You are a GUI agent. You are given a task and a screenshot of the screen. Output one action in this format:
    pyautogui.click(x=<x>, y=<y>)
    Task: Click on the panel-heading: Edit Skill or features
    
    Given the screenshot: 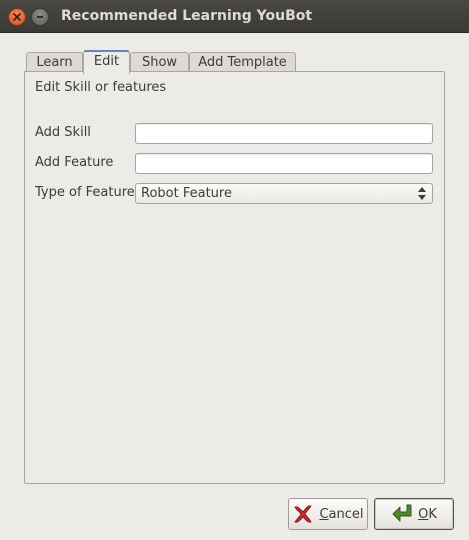 What is the action you would take?
    pyautogui.click(x=101, y=87)
    